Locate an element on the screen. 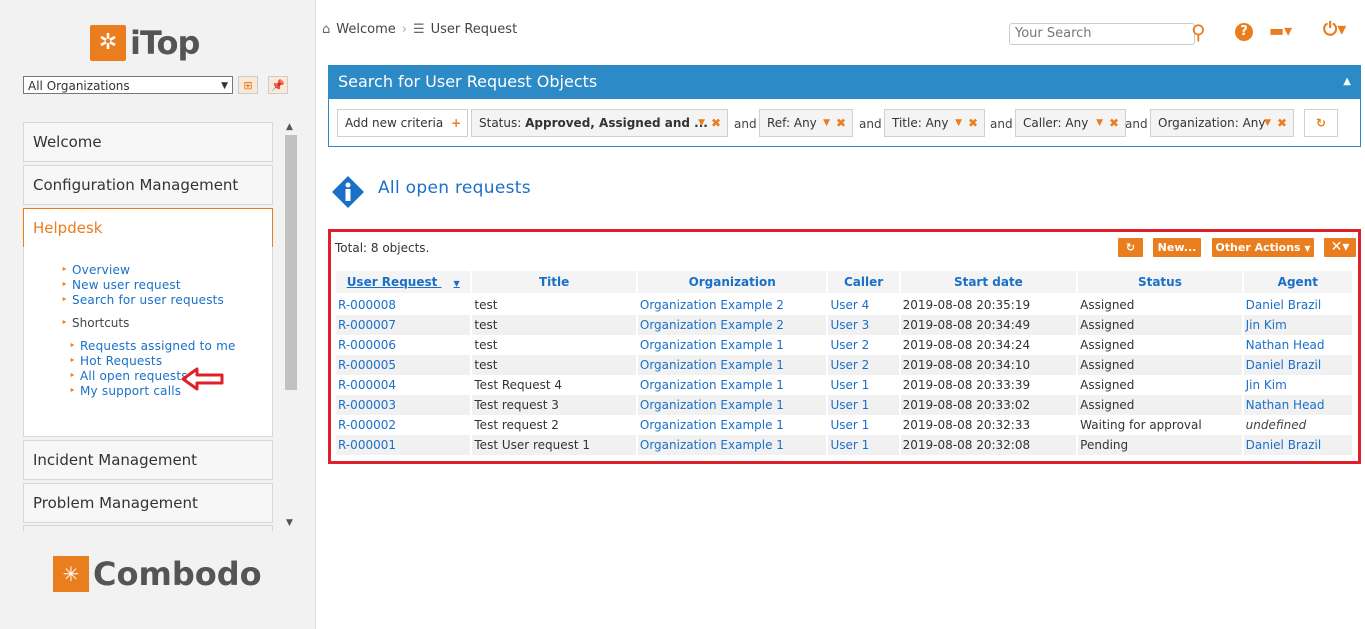  cell-ref-text: R-000008 is located at coordinates (367, 305).